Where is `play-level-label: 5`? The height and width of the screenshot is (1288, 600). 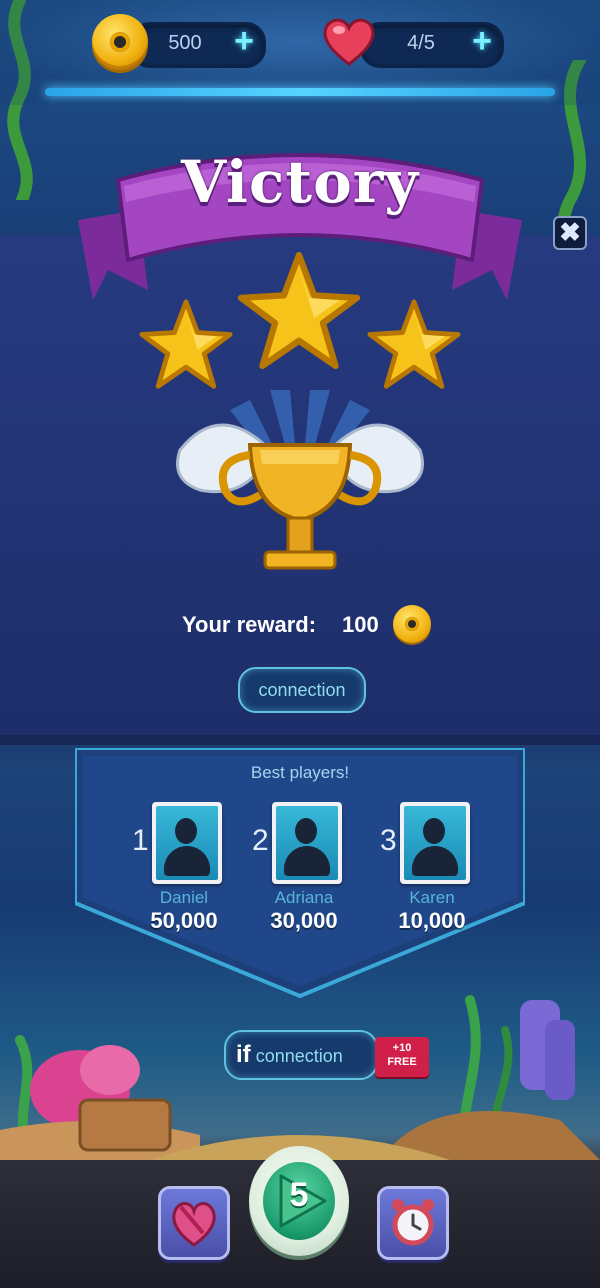
play-level-label: 5 is located at coordinates (299, 1195).